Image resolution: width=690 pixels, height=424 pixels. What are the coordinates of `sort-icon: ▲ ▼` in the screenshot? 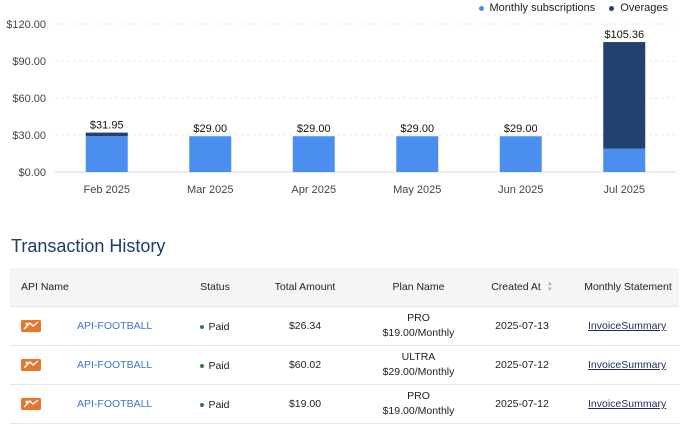 It's located at (550, 287).